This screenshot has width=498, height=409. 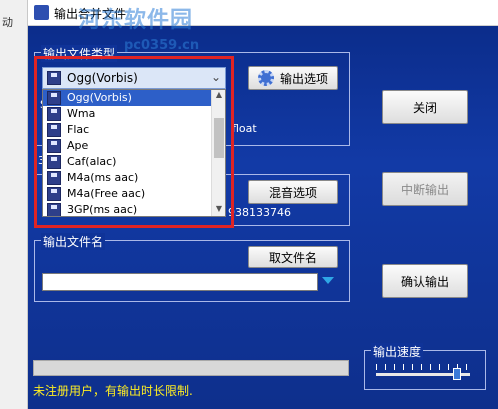 I want to click on stop-output-button: 中断输出, so click(x=425, y=189).